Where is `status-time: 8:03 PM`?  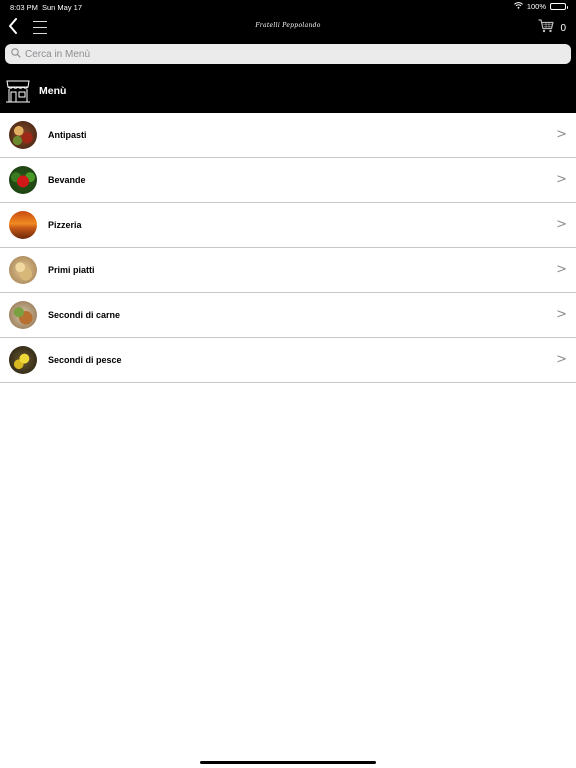
status-time: 8:03 PM is located at coordinates (24, 7).